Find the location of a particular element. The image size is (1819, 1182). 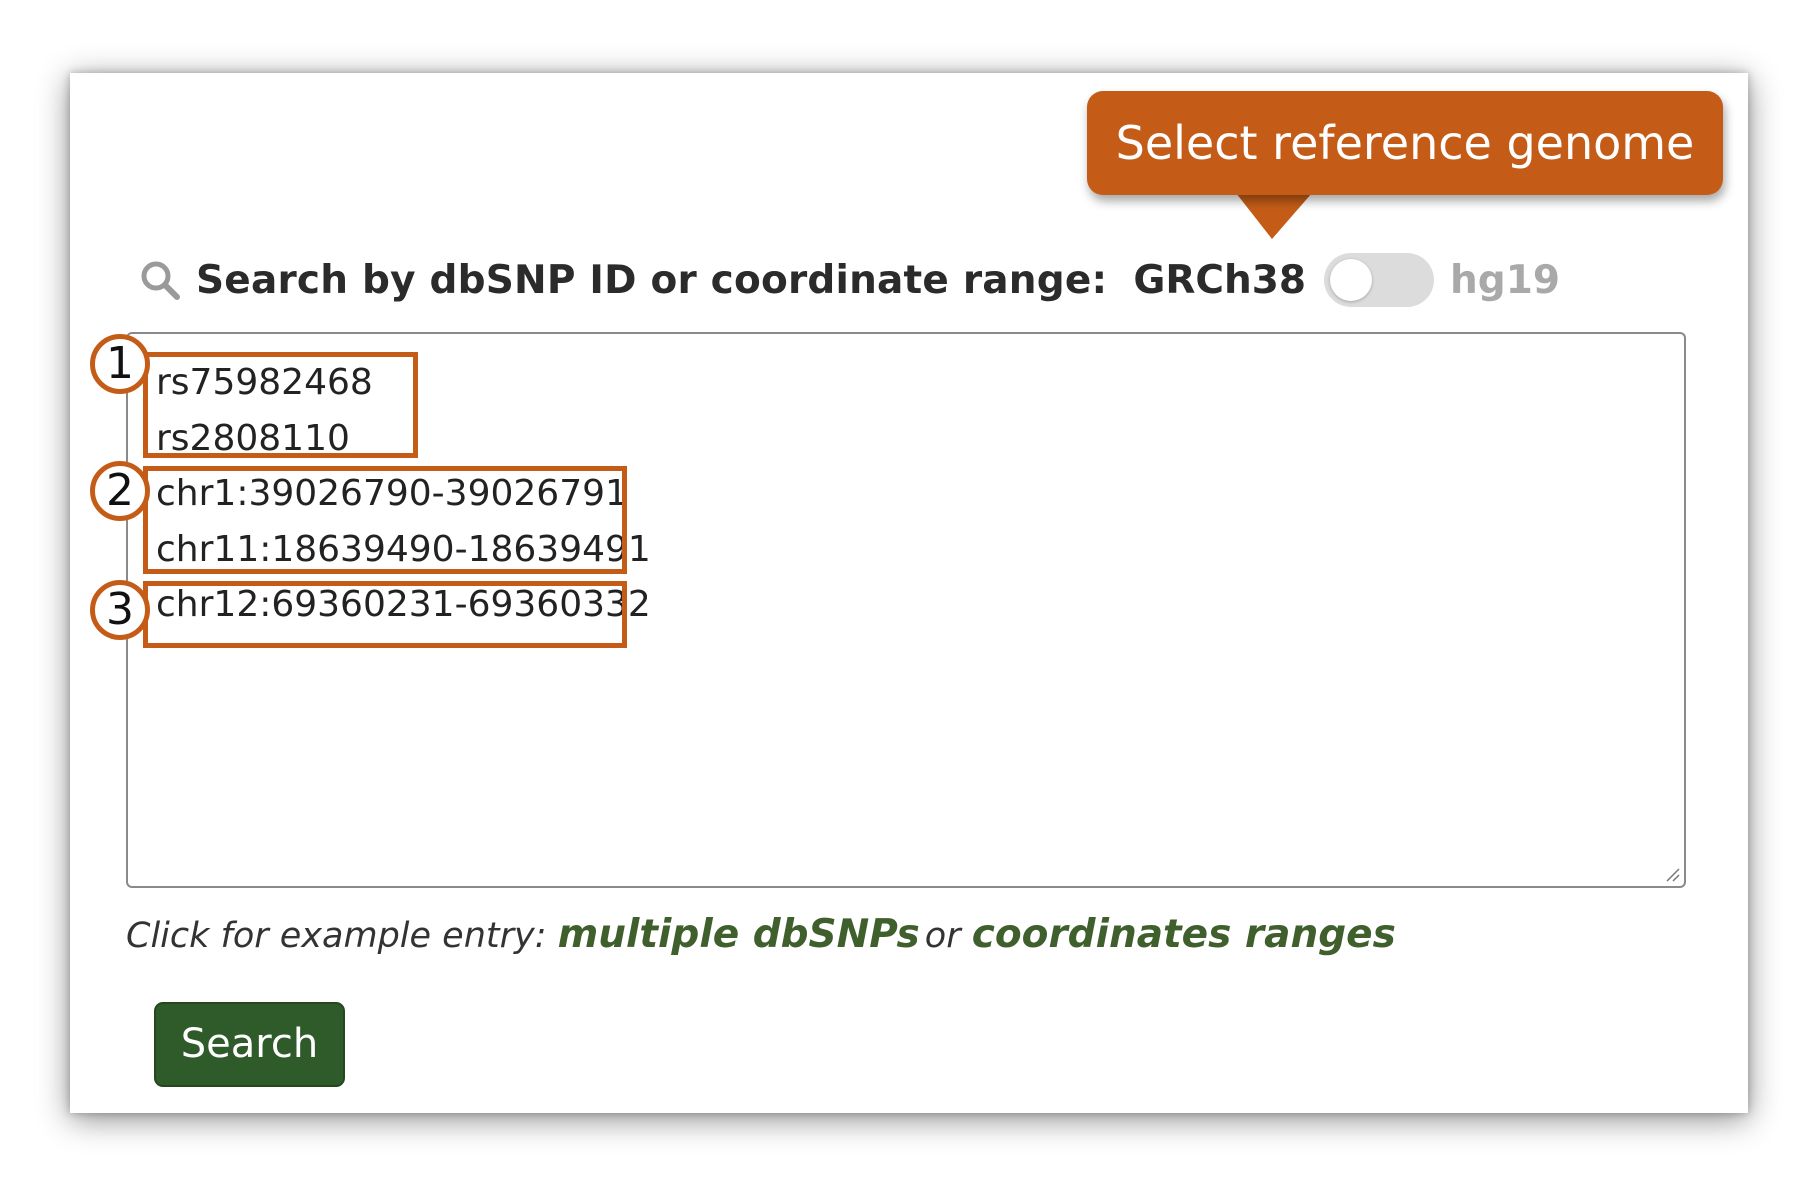

search-icon is located at coordinates (160, 280).